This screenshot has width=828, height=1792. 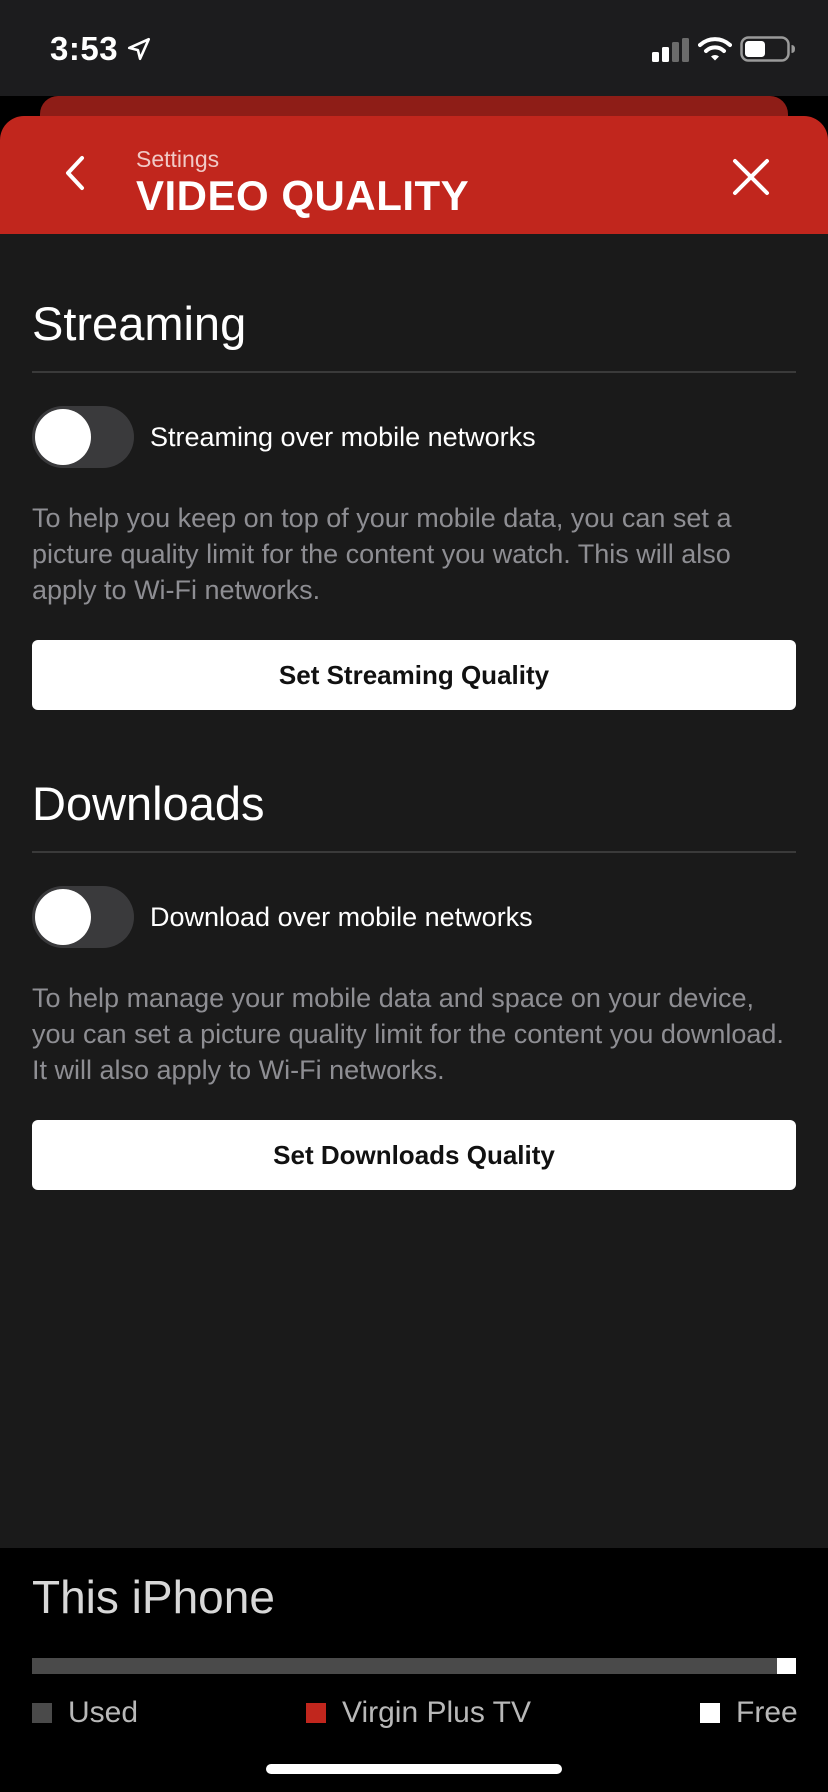 I want to click on streaming-toggle-label: Streaming over mobile networks, so click(x=343, y=437).